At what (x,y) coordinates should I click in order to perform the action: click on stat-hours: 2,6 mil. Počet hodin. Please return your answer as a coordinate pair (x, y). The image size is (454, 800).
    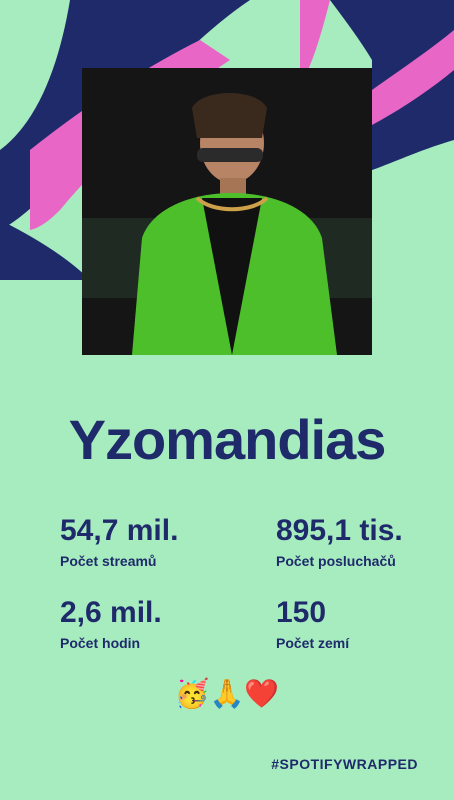
    Looking at the image, I should click on (111, 624).